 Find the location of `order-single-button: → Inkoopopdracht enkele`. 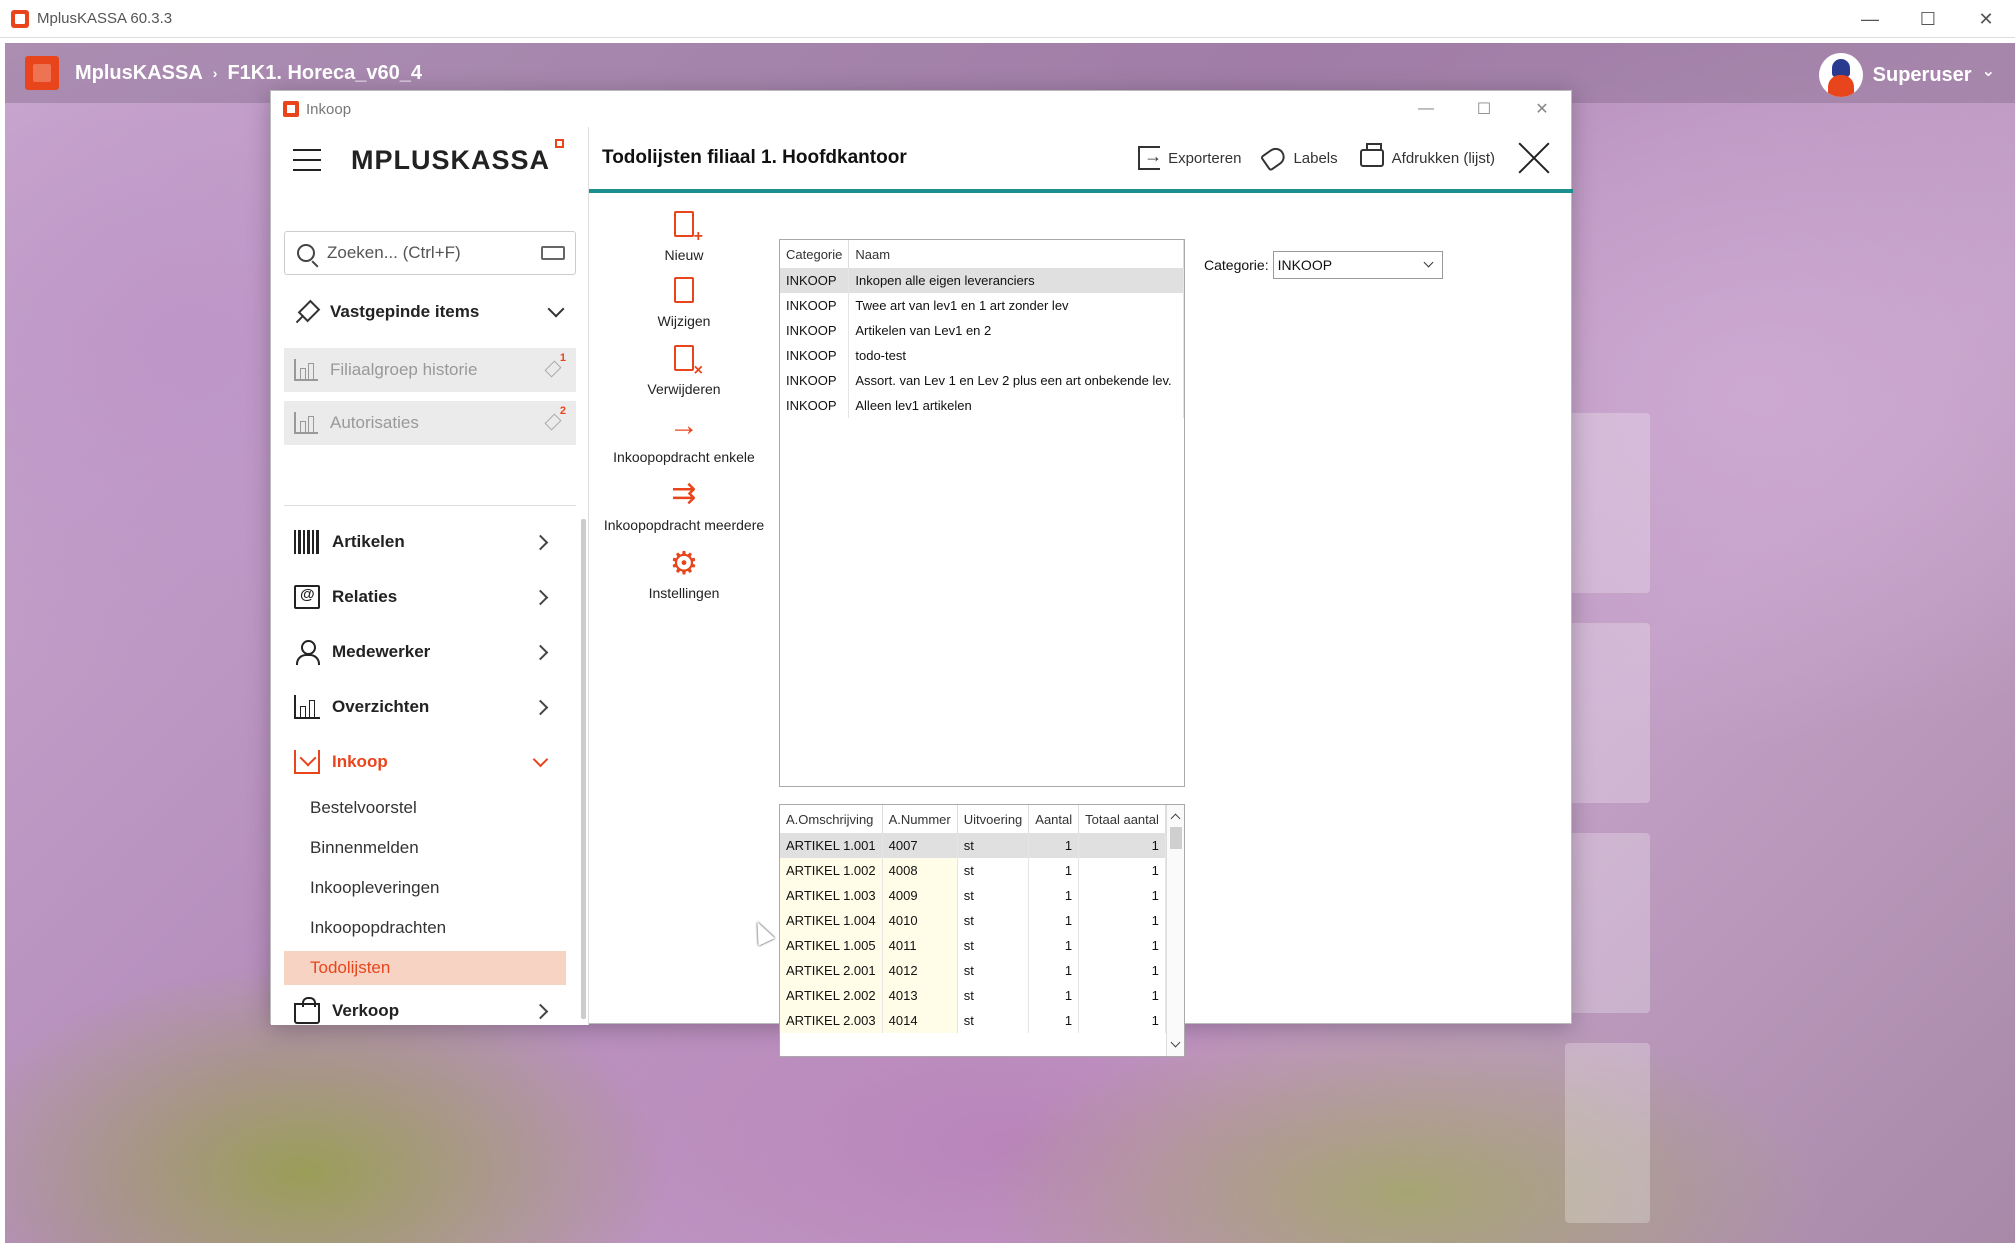

order-single-button: → Inkoopopdracht enkele is located at coordinates (684, 441).